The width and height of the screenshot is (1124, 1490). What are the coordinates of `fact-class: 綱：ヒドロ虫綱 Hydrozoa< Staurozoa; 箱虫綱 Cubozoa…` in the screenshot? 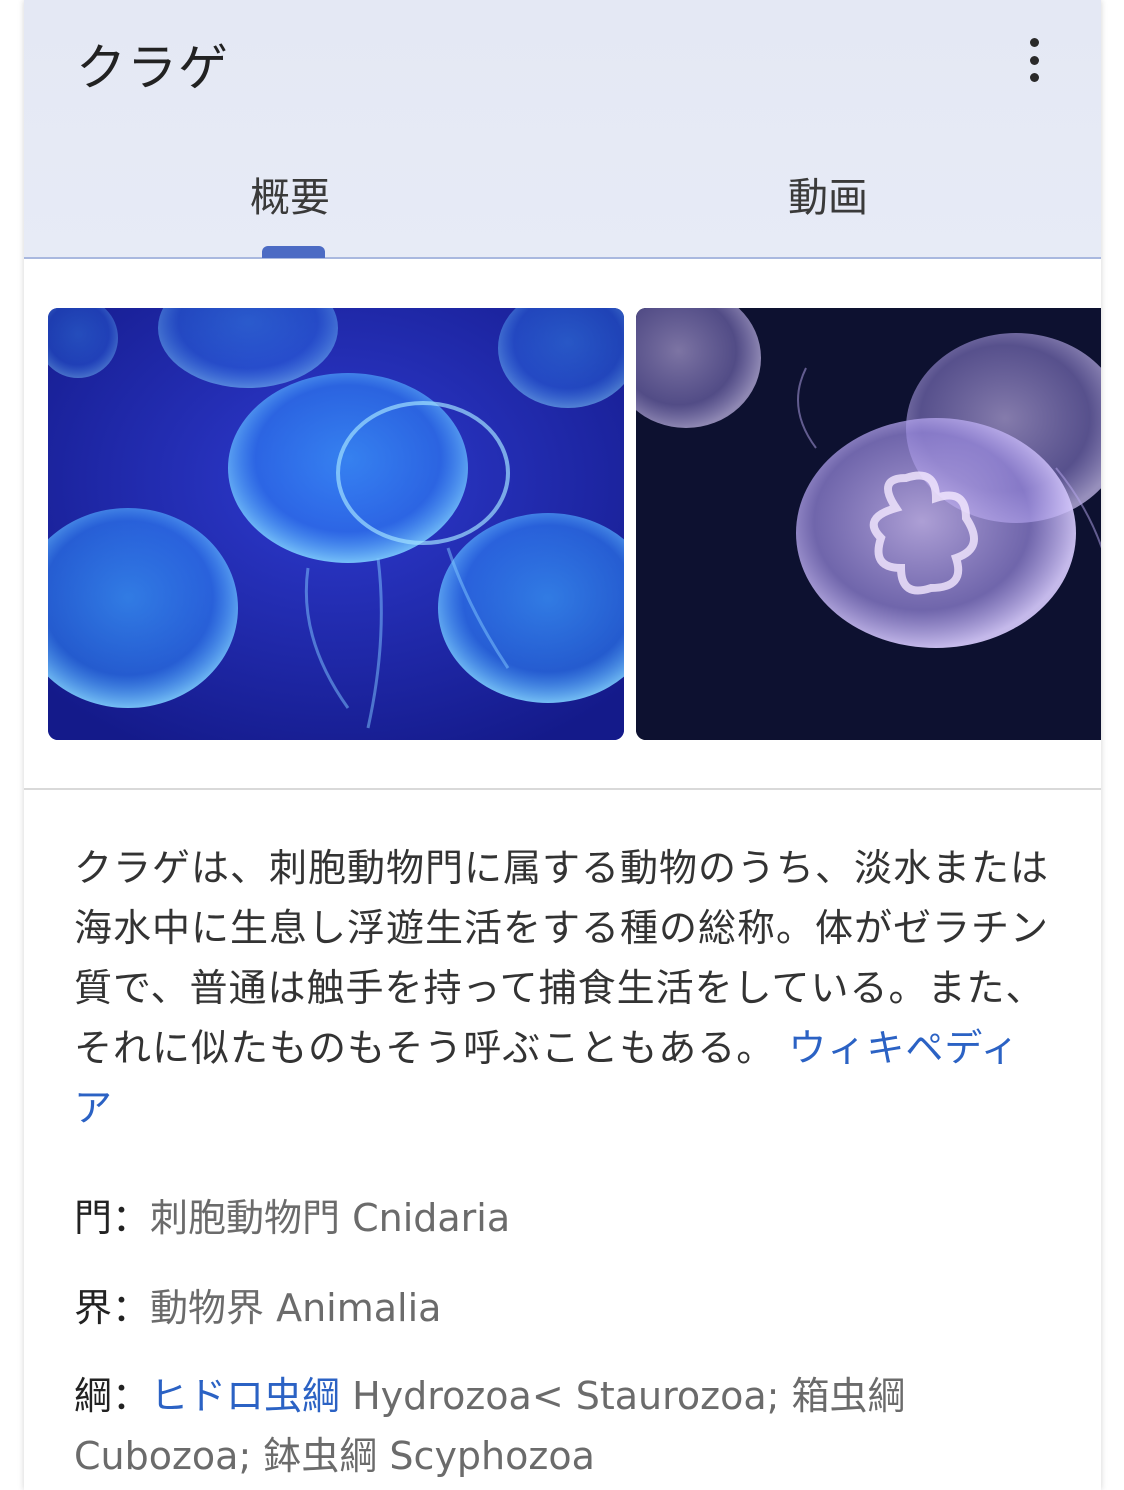 It's located at (574, 1426).